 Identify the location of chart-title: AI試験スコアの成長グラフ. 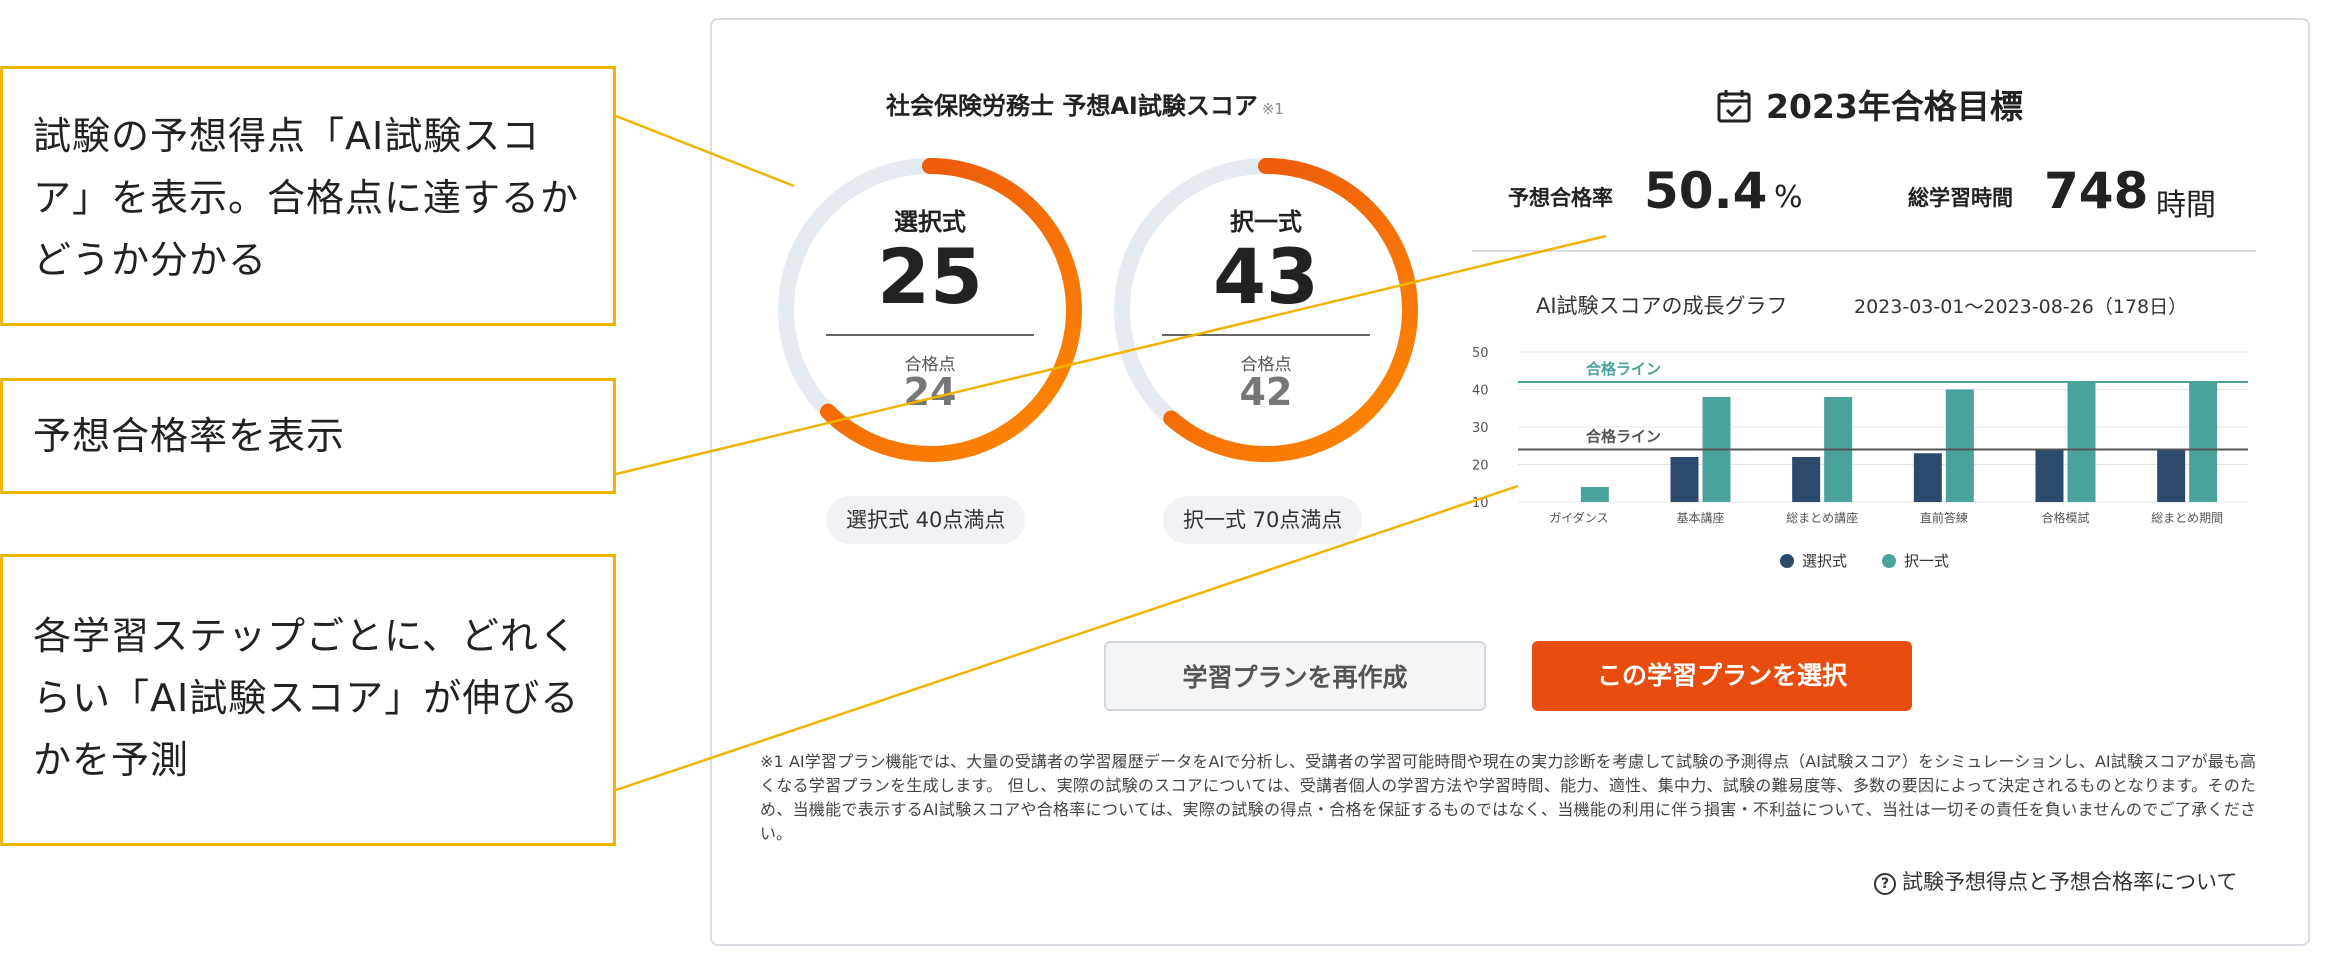
(1662, 306).